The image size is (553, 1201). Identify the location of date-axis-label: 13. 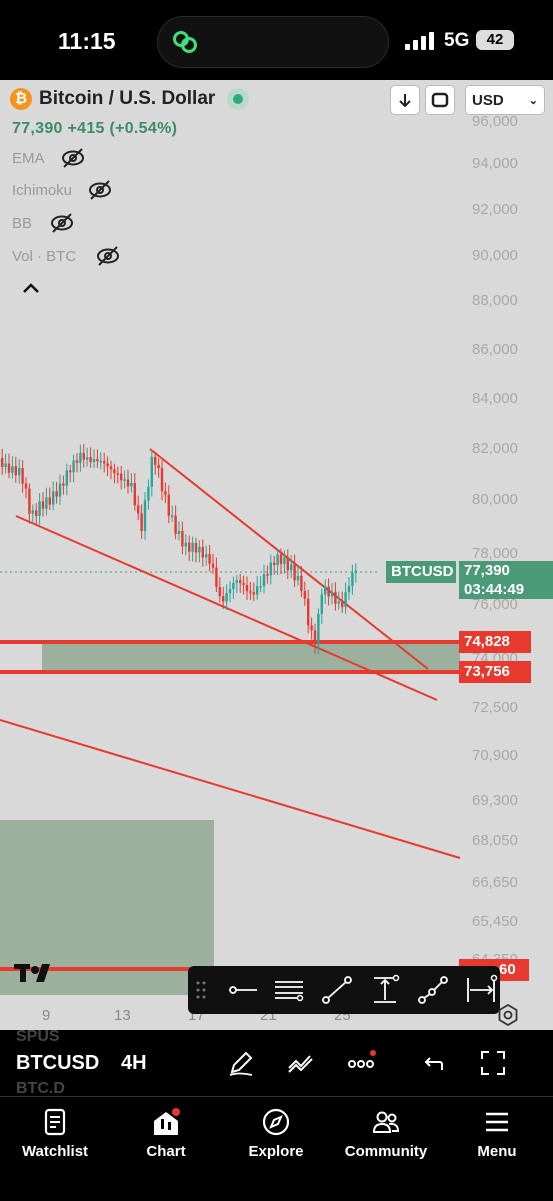
(122, 1015).